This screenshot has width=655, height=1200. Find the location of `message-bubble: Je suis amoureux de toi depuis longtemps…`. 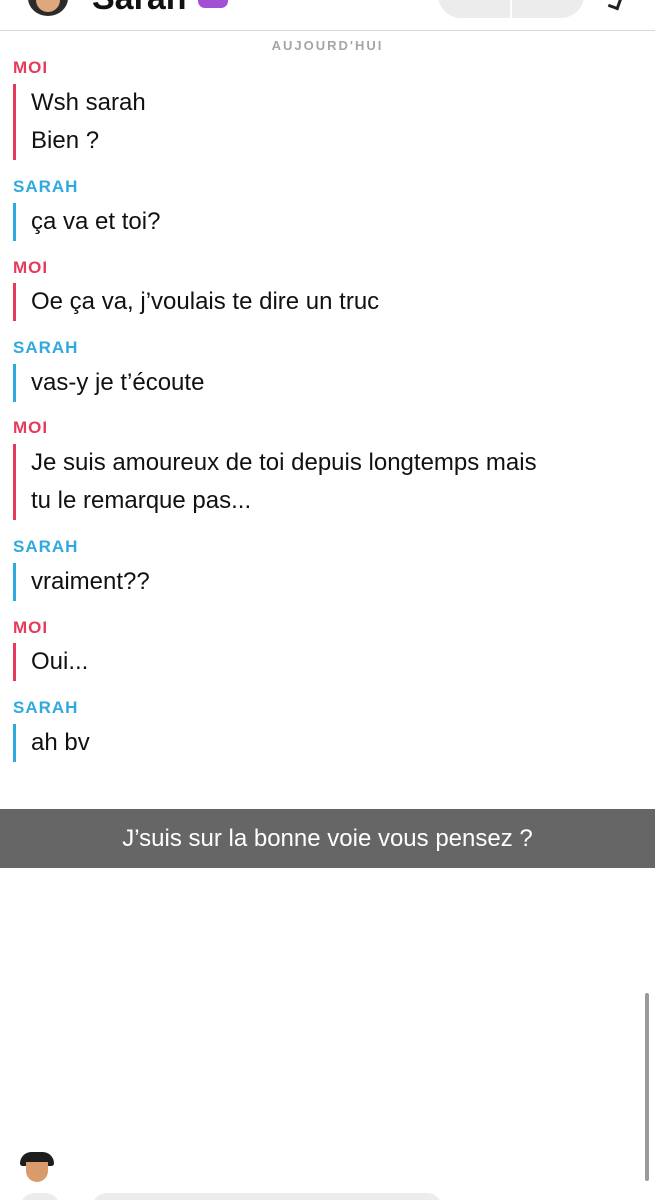

message-bubble: Je suis amoureux de toi depuis longtemps… is located at coordinates (275, 482).